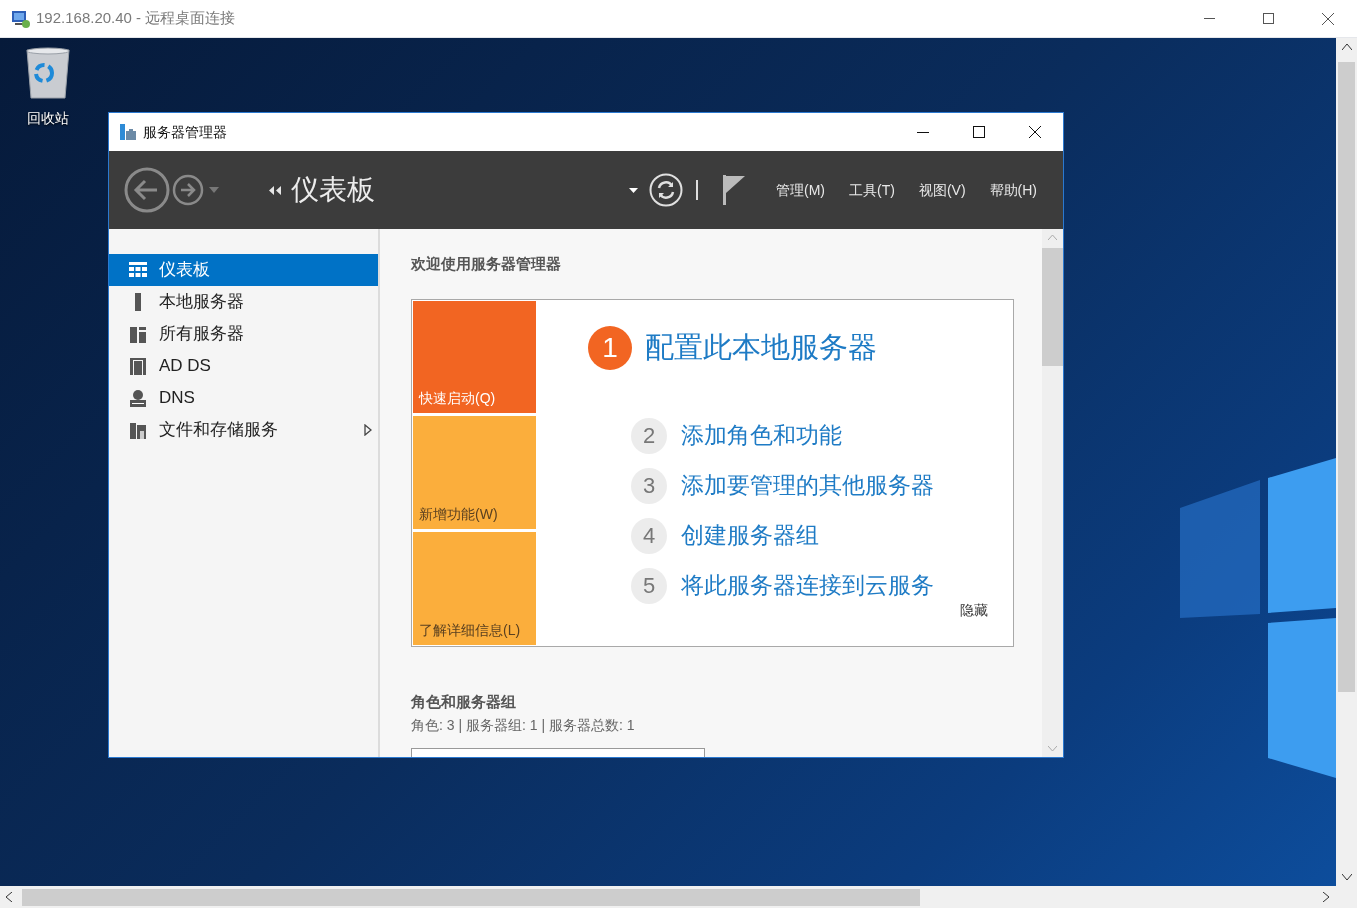 Image resolution: width=1357 pixels, height=908 pixels. I want to click on refresh-button, so click(666, 190).